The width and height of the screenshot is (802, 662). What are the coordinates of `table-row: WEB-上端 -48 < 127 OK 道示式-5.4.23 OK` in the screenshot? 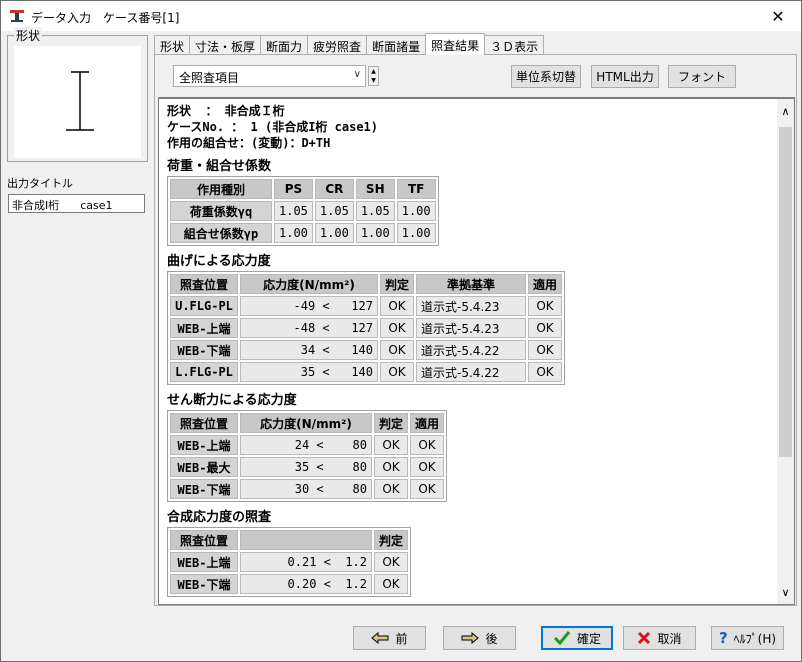 It's located at (366, 328).